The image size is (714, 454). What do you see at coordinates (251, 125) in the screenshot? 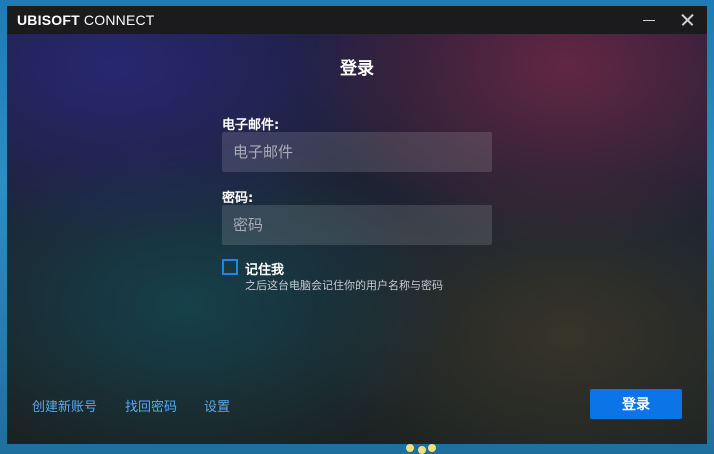
I see `email-label: 电子邮件:` at bounding box center [251, 125].